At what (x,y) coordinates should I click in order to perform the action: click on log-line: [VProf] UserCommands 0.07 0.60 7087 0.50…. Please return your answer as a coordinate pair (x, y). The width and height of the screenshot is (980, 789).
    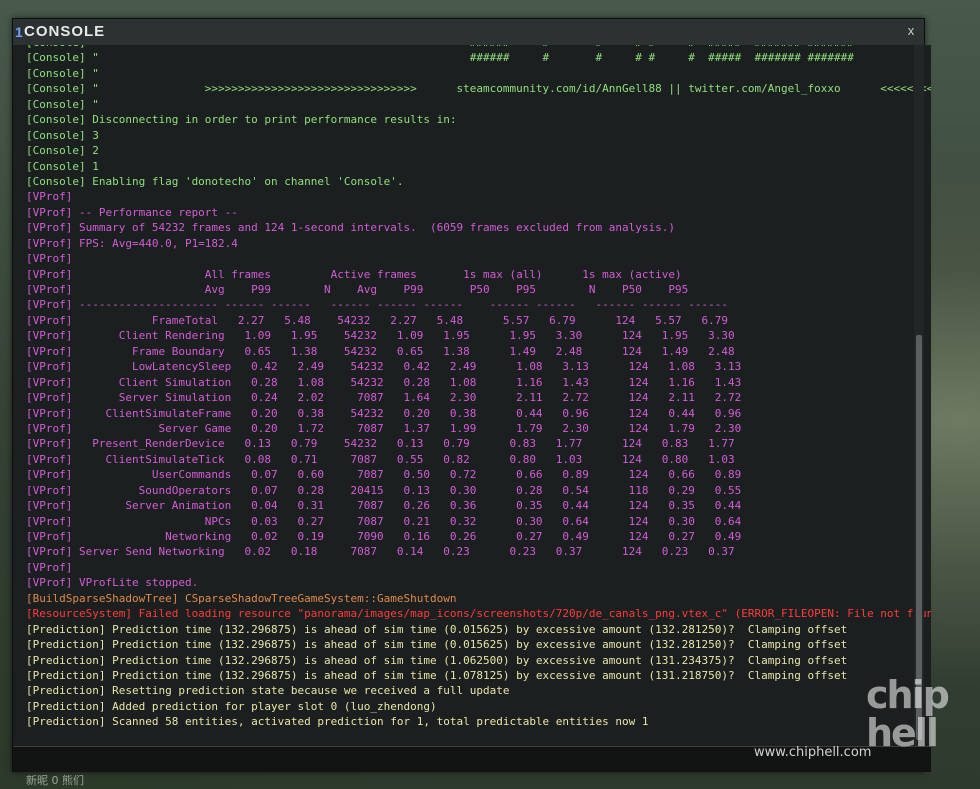
    Looking at the image, I should click on (384, 475).